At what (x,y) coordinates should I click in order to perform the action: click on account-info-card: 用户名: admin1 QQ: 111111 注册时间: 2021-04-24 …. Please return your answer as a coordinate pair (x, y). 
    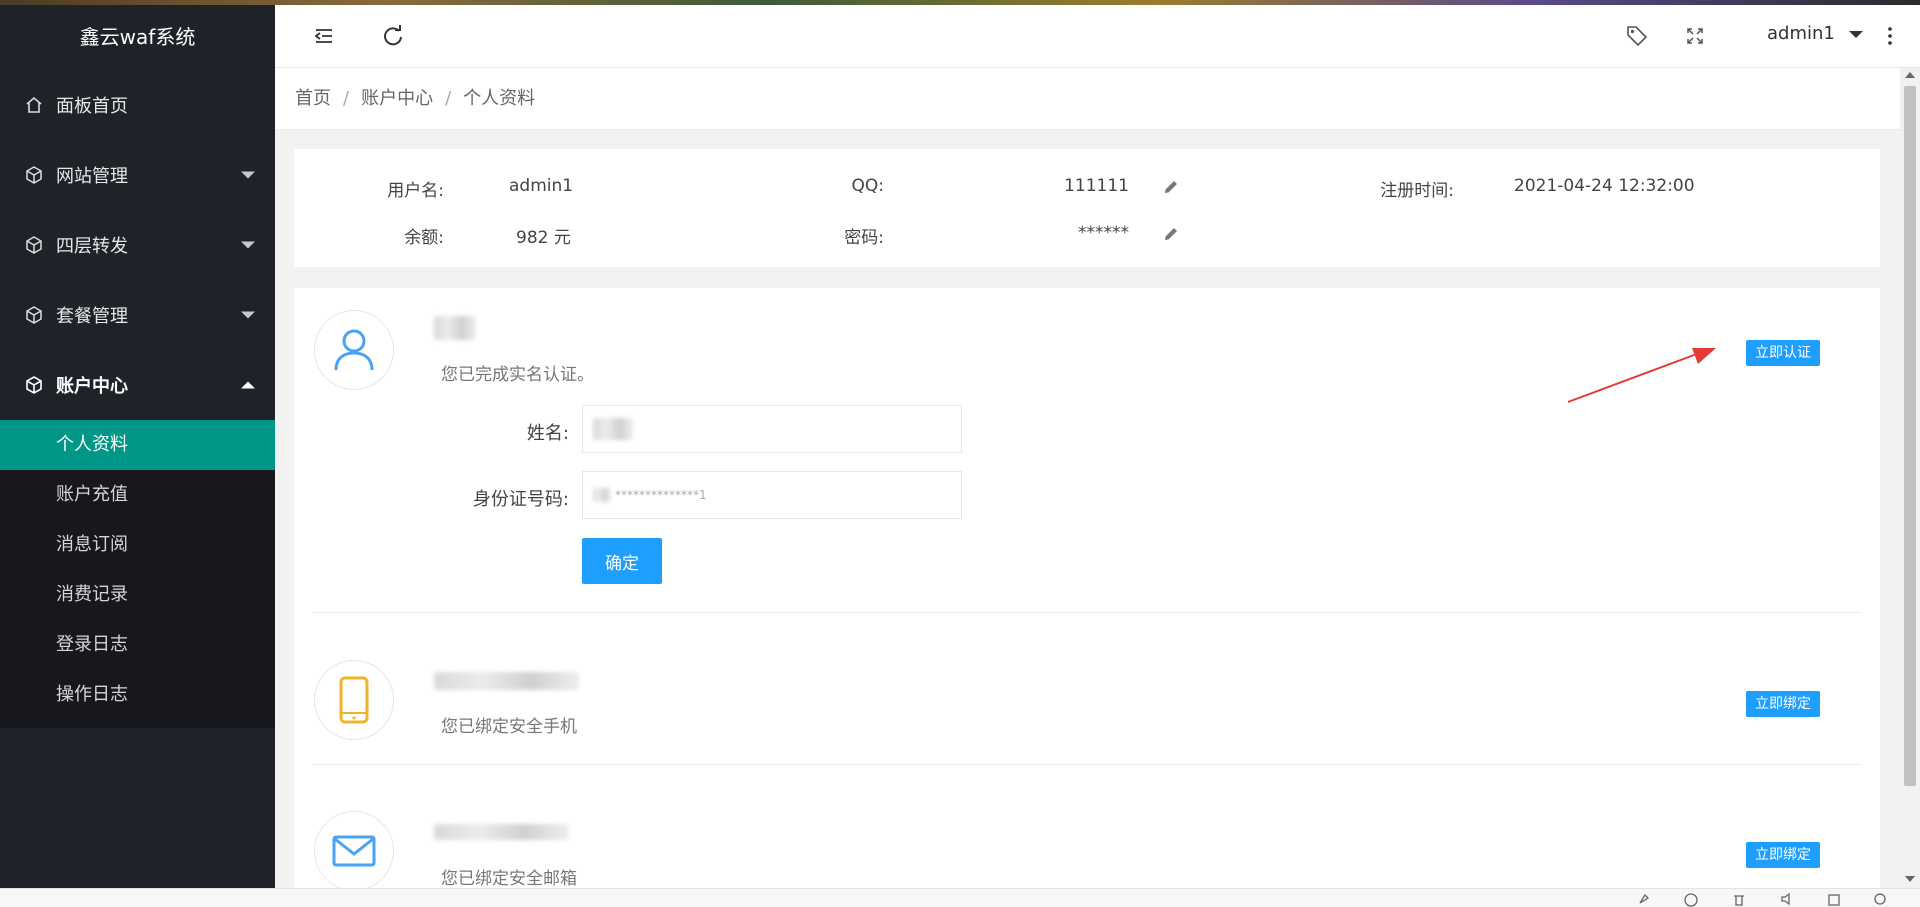
    Looking at the image, I should click on (1087, 208).